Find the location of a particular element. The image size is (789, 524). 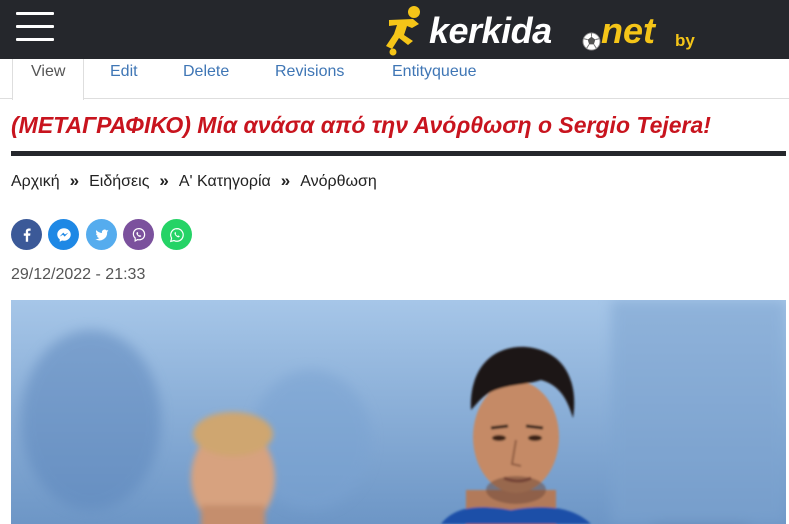

publish-date: 29/12/2022 - 21:33 is located at coordinates (78, 274).